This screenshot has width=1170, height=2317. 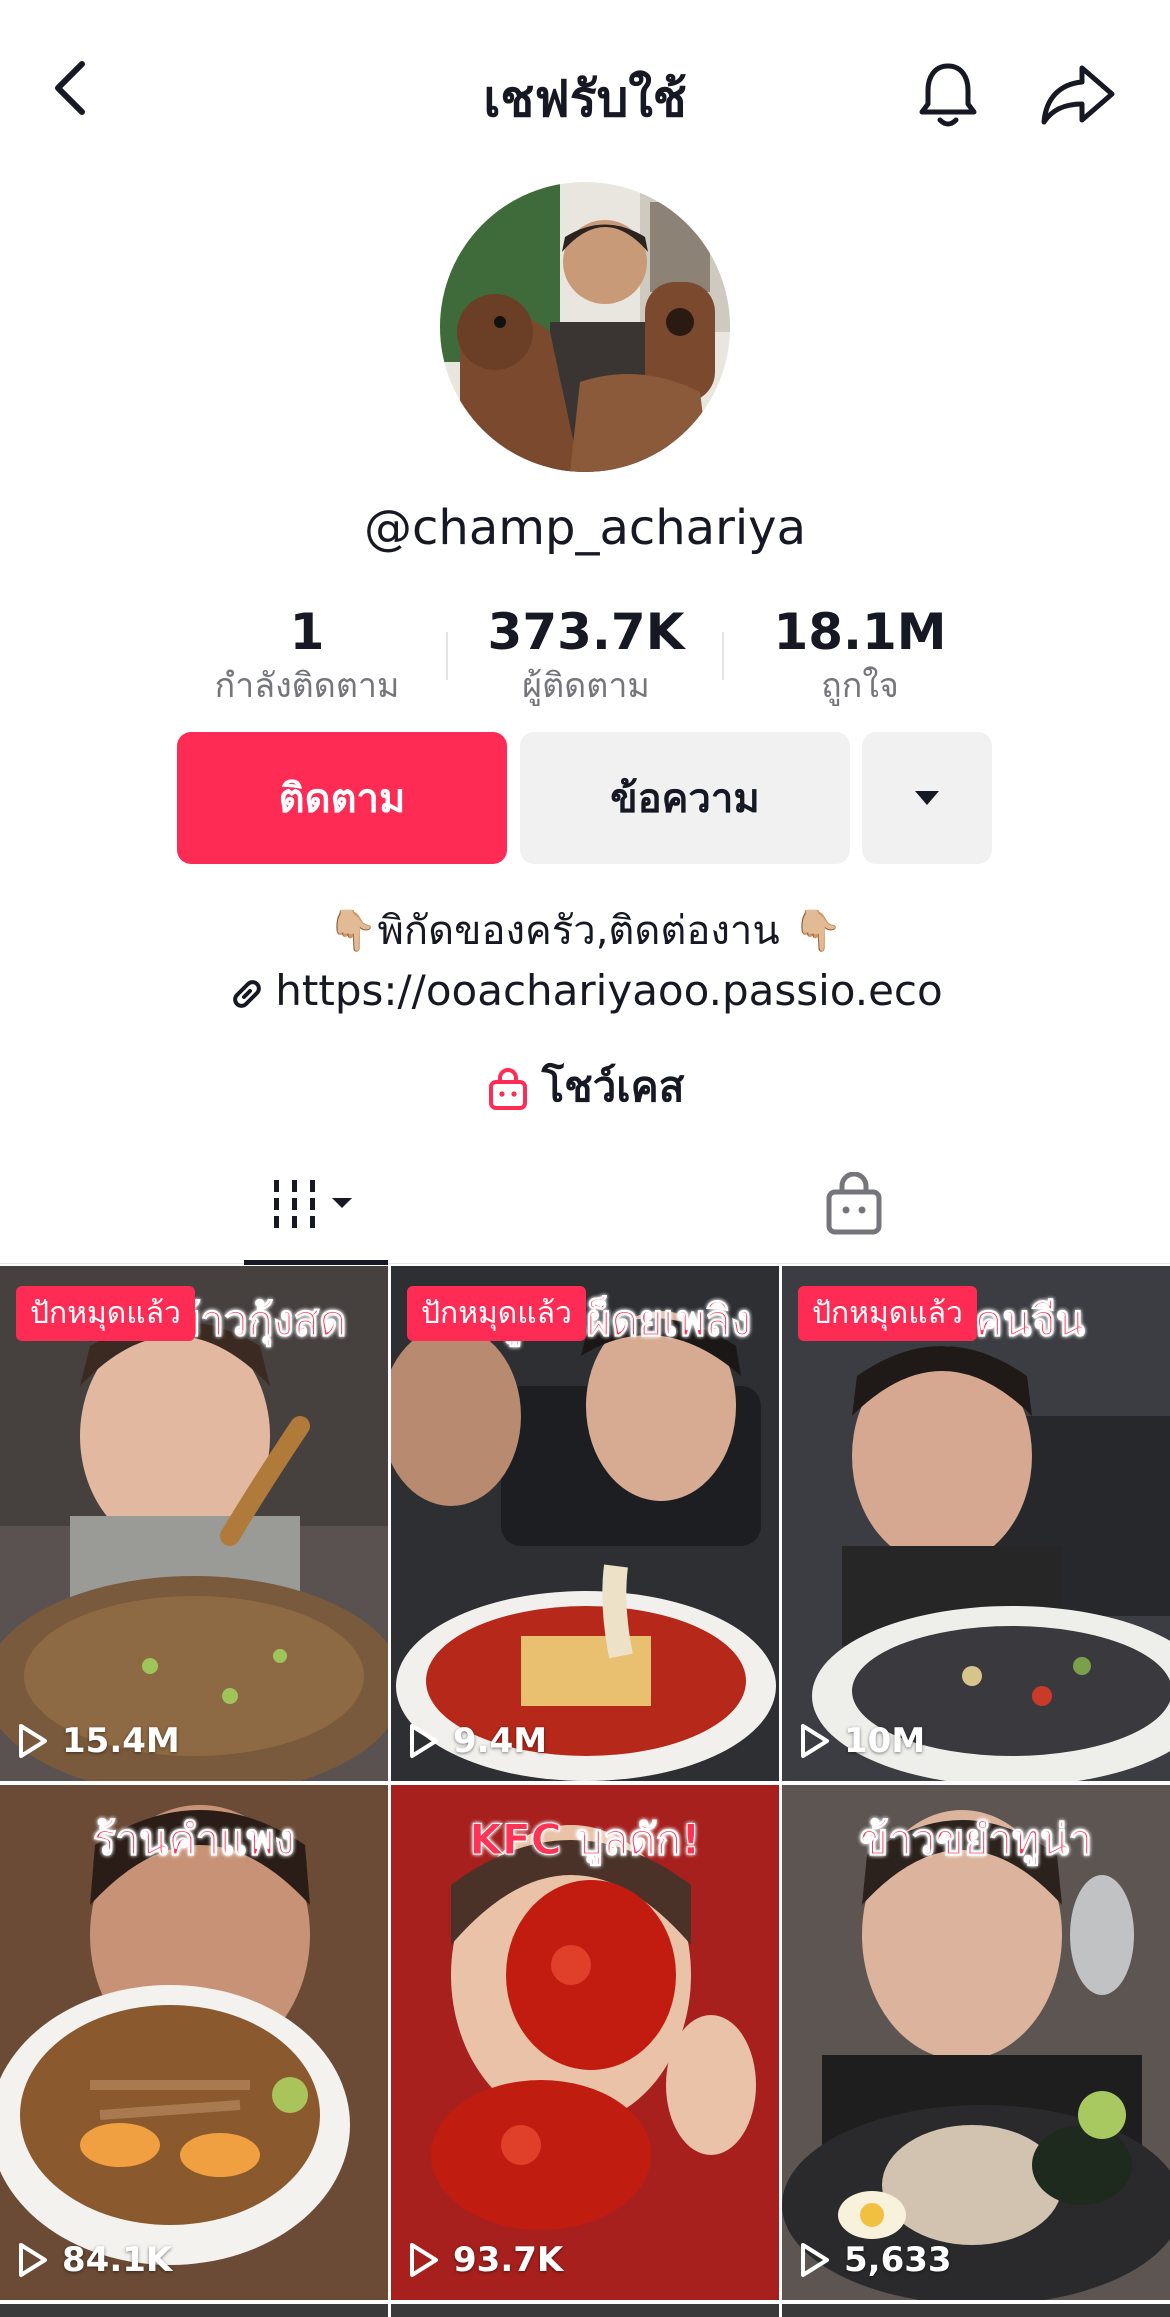 I want to click on page-title: เชฟรับใช้, so click(x=585, y=99).